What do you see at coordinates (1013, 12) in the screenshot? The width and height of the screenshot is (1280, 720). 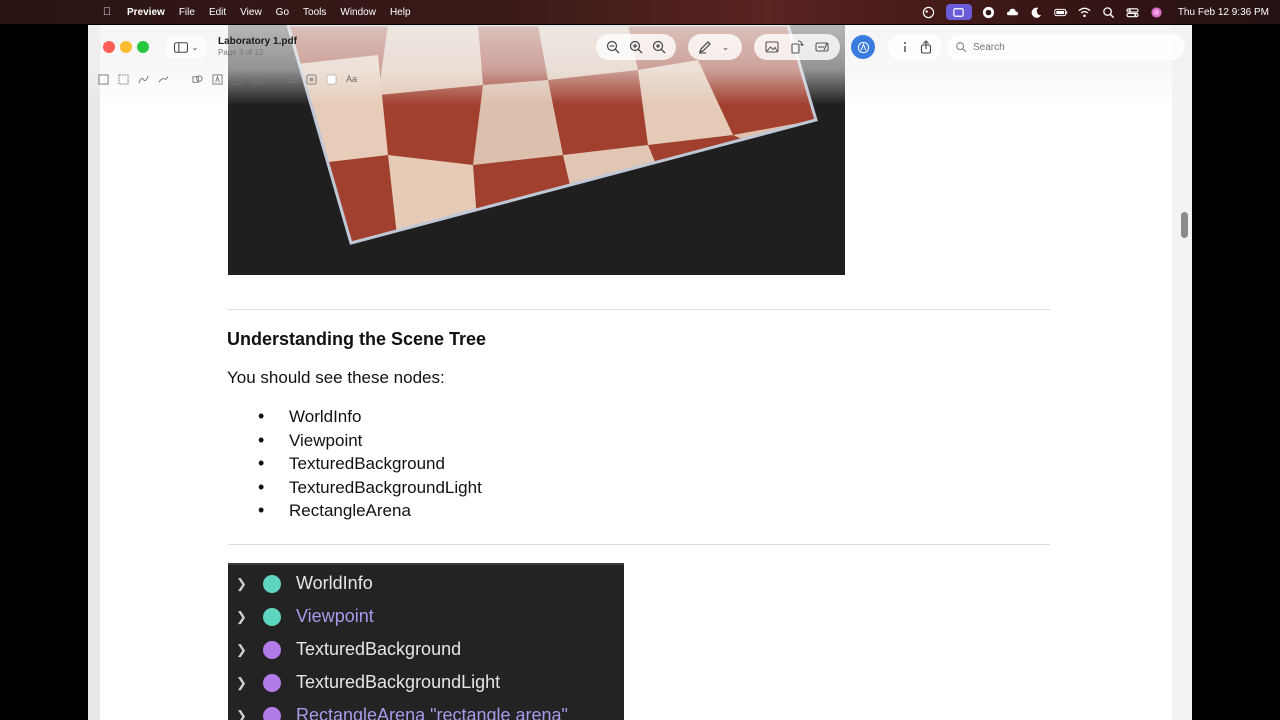 I see `cloud-icon` at bounding box center [1013, 12].